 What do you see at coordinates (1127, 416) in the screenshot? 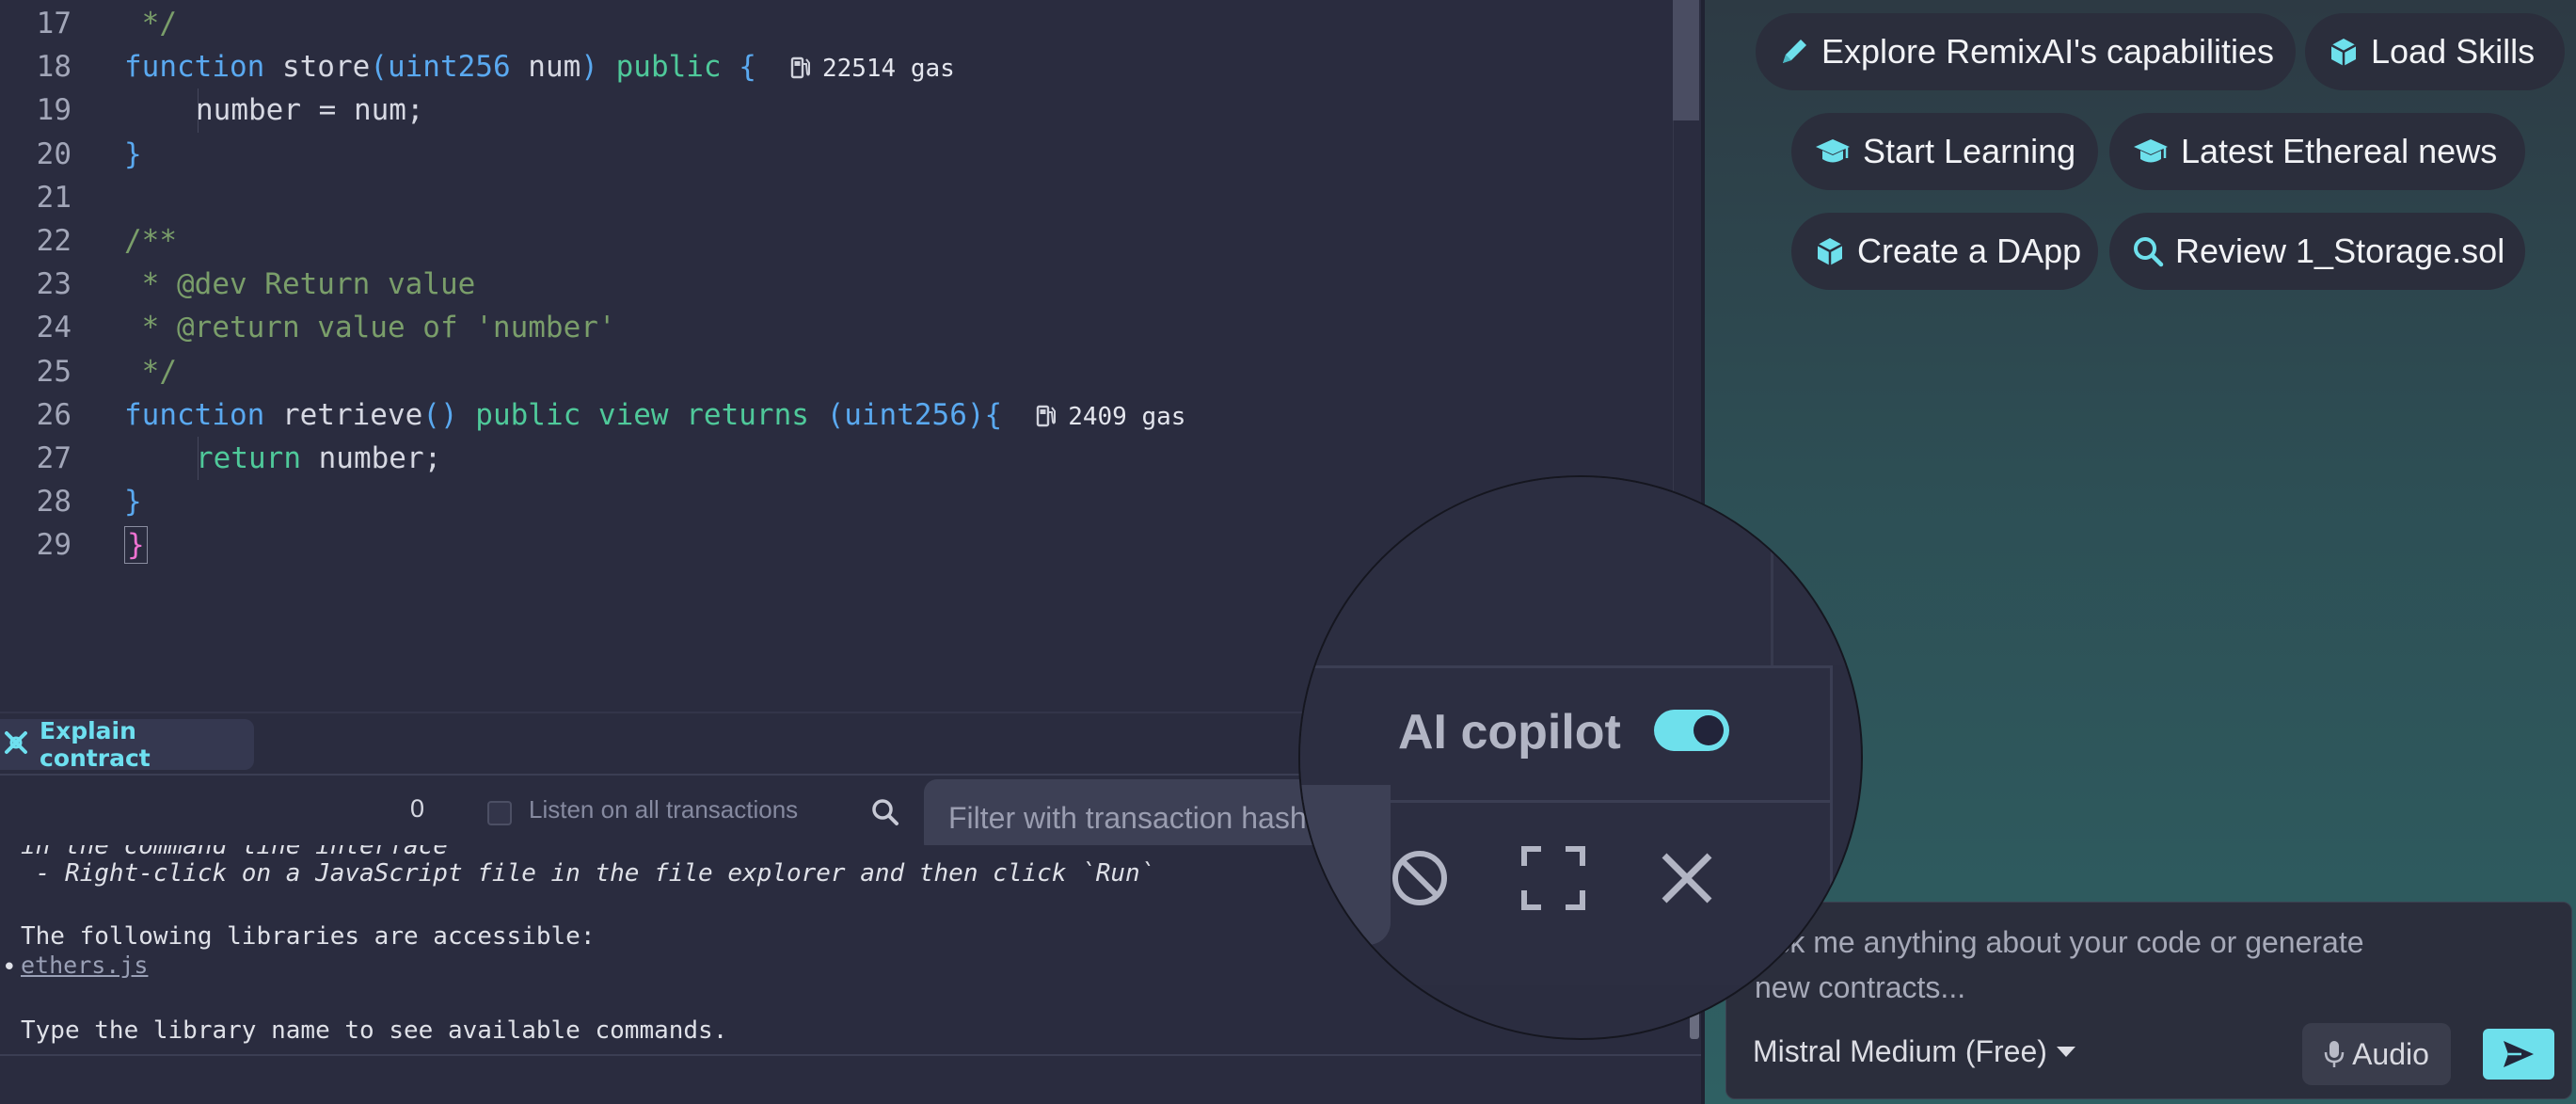
I see `gas-estimate-label: 2409 gas` at bounding box center [1127, 416].